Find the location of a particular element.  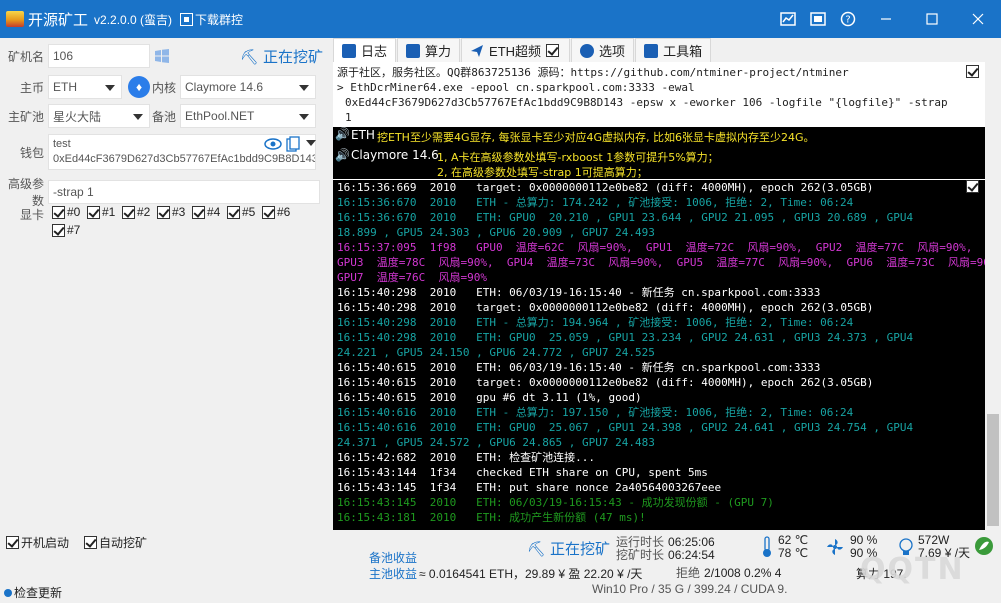

pool-value: 星火大陆 is located at coordinates (77, 116).